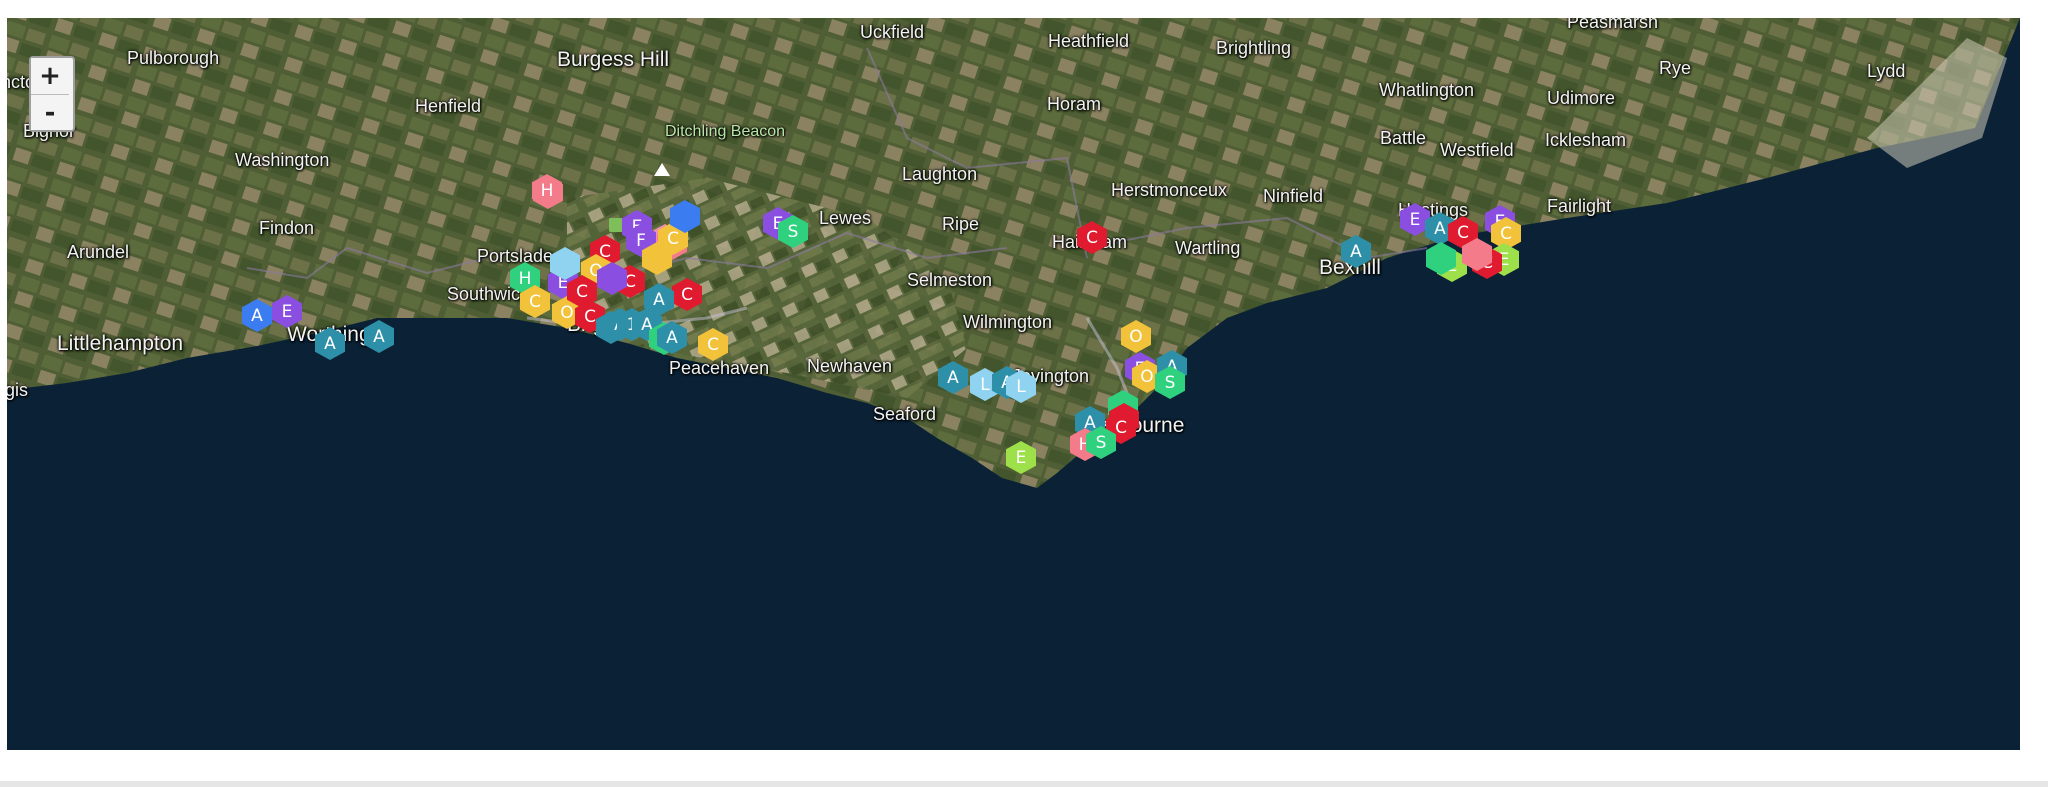 This screenshot has width=2048, height=787. What do you see at coordinates (50, 112) in the screenshot?
I see `zoom-out-button: -` at bounding box center [50, 112].